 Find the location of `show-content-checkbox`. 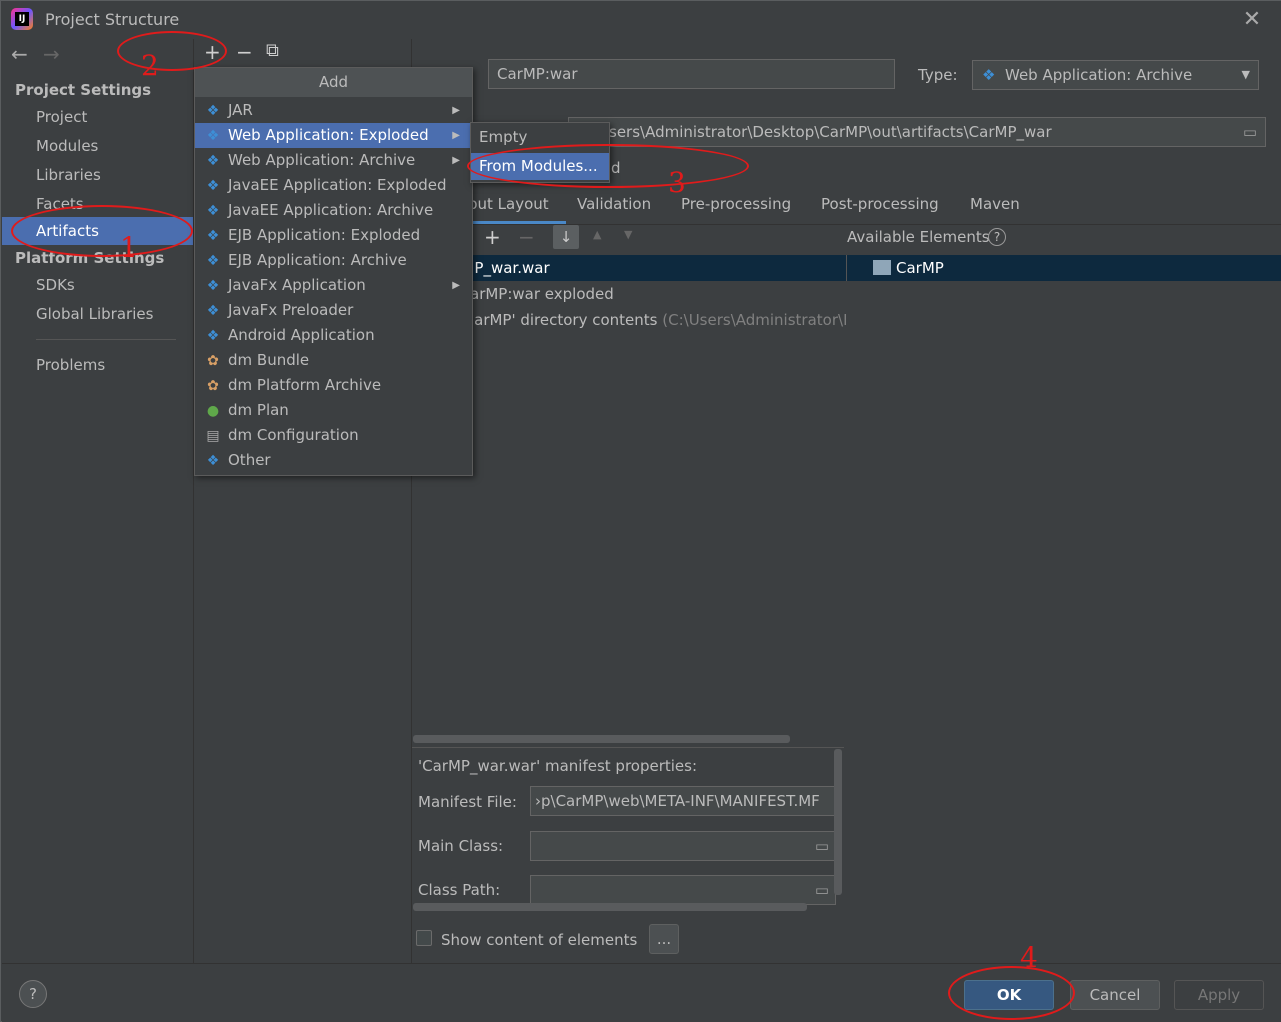

show-content-checkbox is located at coordinates (424, 938).